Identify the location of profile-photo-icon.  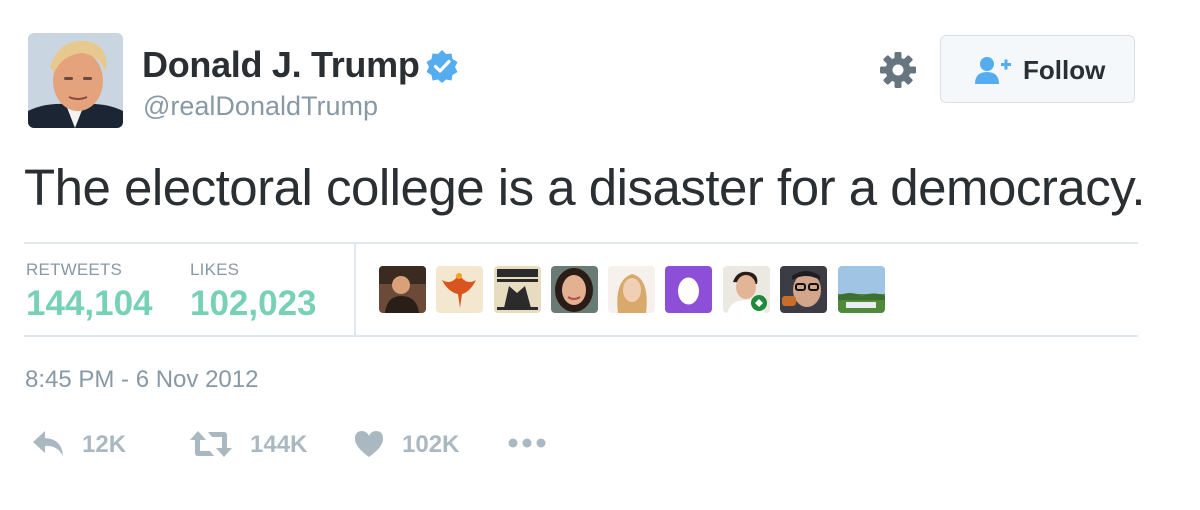
(75, 80).